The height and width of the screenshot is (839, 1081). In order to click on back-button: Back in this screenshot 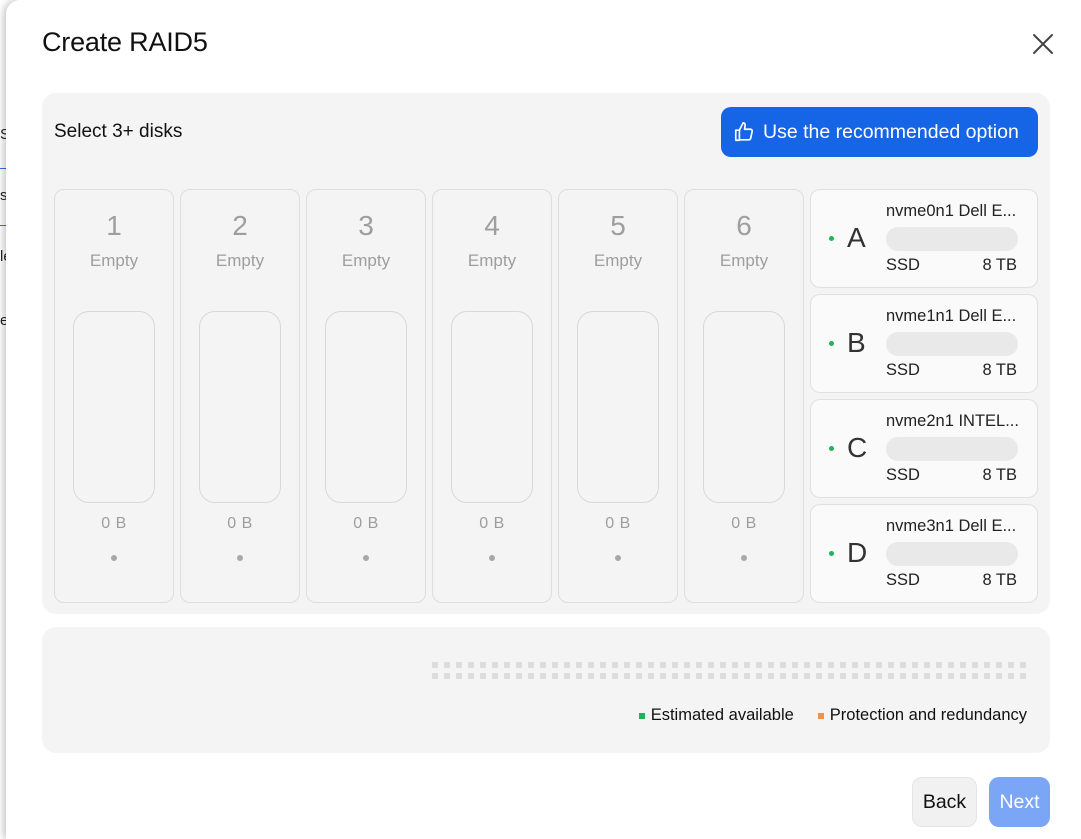, I will do `click(944, 802)`.